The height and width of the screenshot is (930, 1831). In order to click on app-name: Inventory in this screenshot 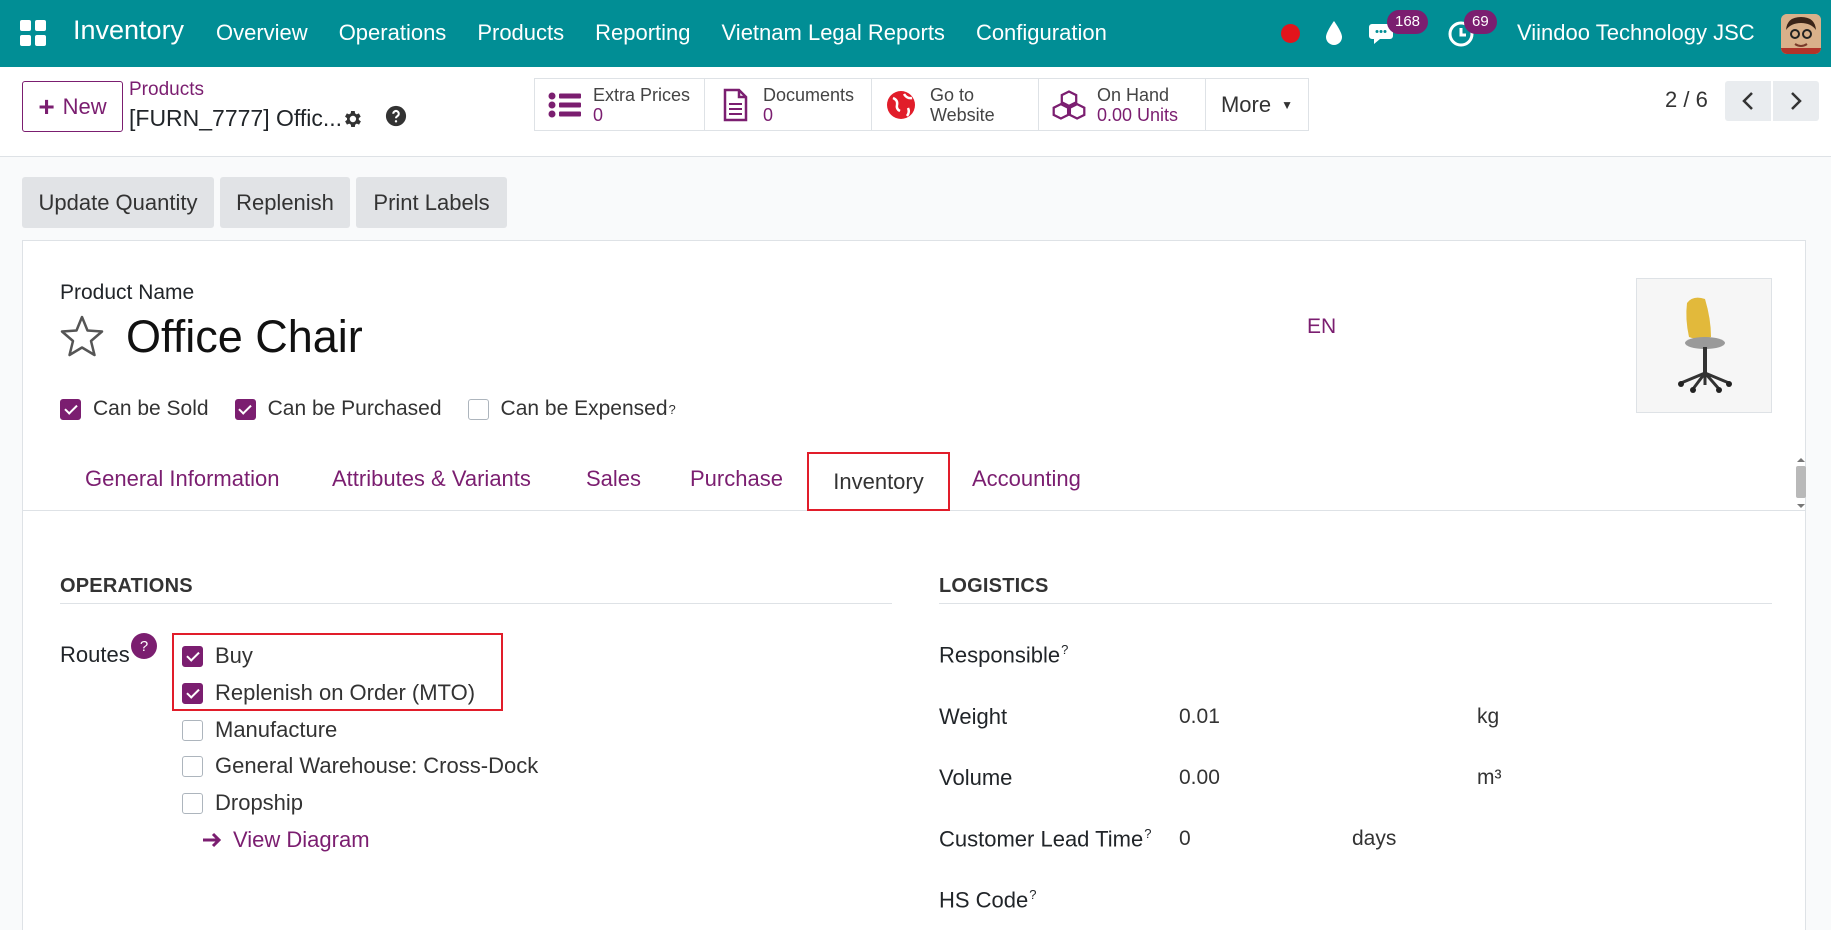, I will do `click(128, 30)`.